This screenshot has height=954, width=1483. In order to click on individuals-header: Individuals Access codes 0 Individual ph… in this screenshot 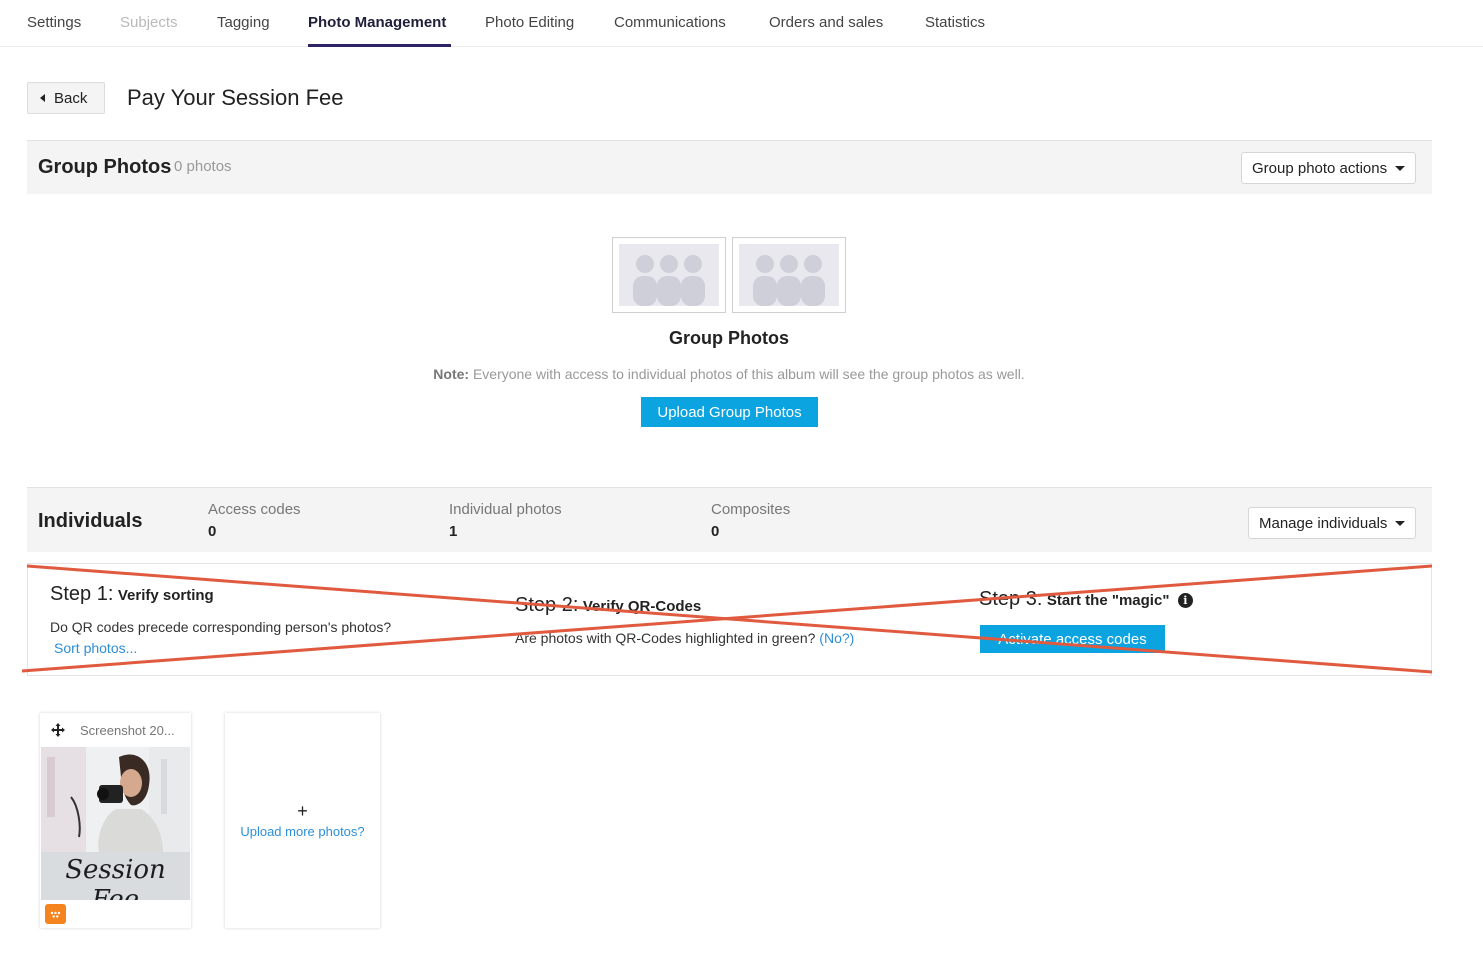, I will do `click(729, 519)`.